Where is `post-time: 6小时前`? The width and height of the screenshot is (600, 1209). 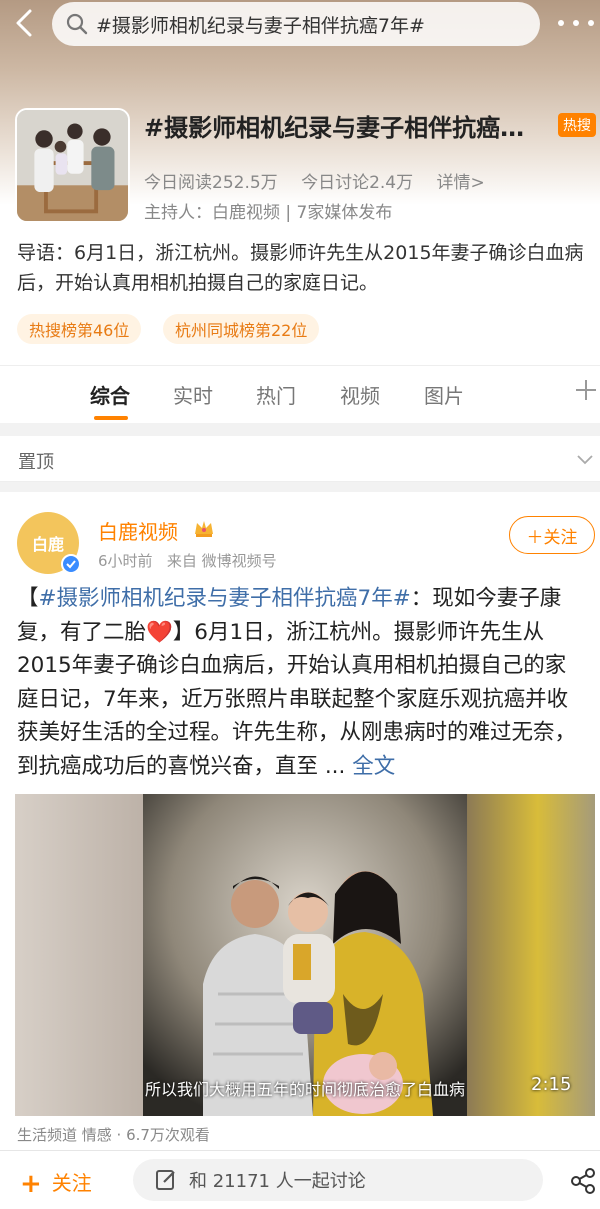
post-time: 6小时前 is located at coordinates (125, 561).